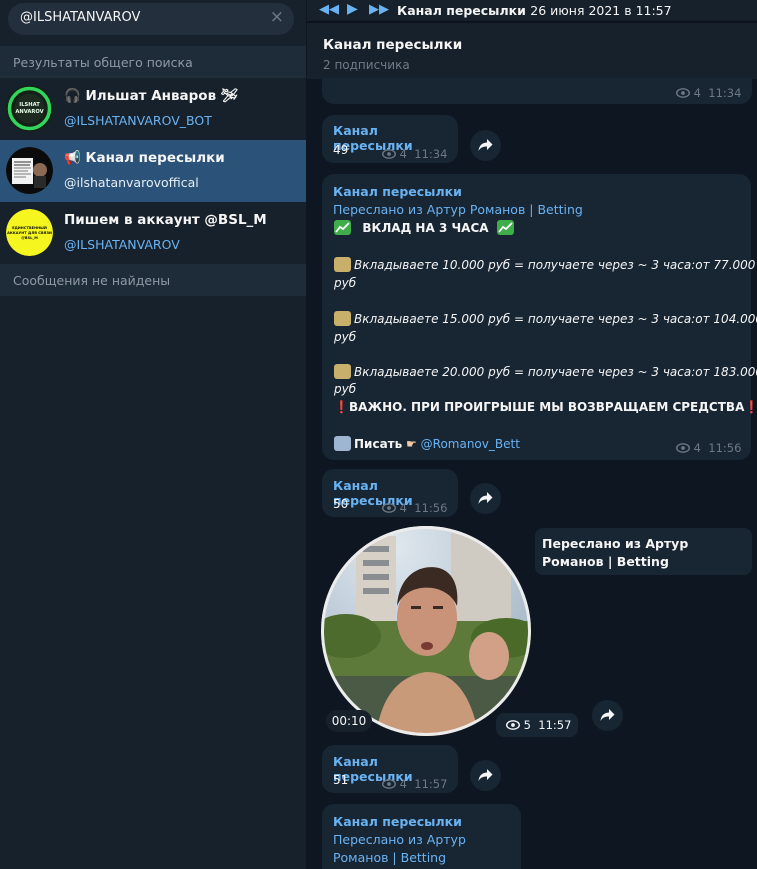 This screenshot has width=757, height=869. I want to click on search-input-value: @ILSHATANVAROV, so click(80, 17).